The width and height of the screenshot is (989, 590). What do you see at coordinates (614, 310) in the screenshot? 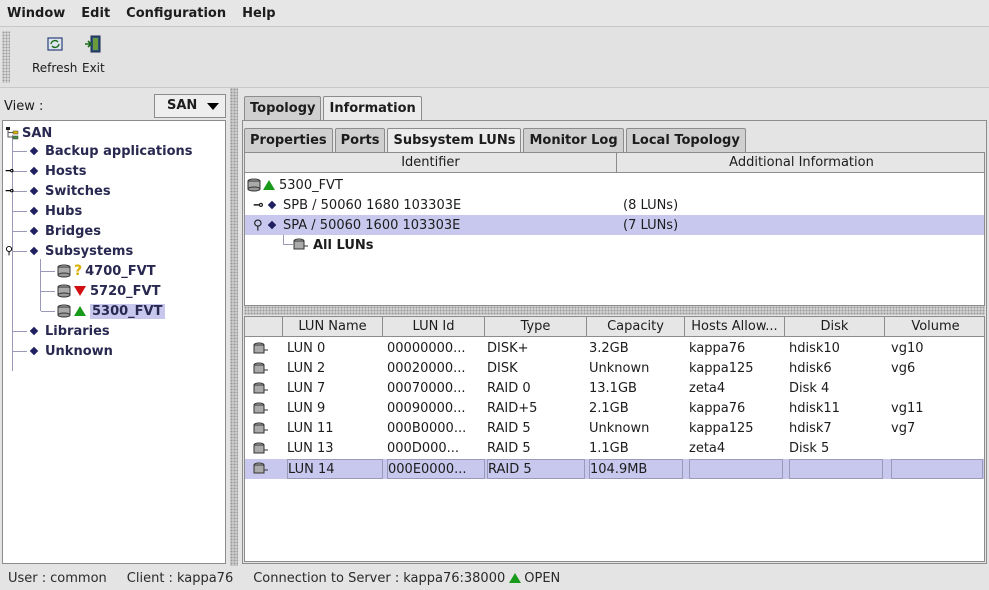
I see `horizontal-splitter` at bounding box center [614, 310].